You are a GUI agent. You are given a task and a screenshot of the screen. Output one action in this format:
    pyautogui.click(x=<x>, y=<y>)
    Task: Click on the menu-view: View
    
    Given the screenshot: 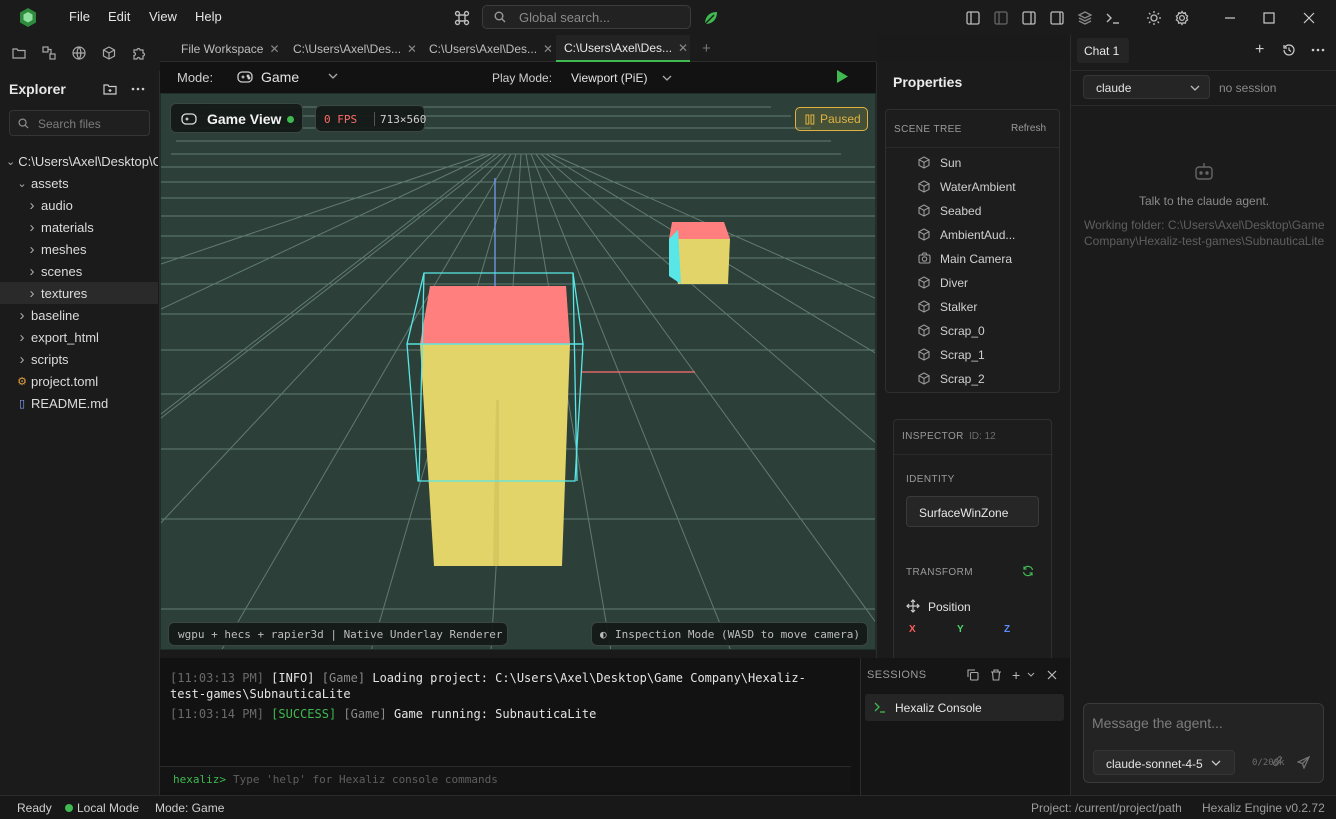 What is the action you would take?
    pyautogui.click(x=163, y=16)
    